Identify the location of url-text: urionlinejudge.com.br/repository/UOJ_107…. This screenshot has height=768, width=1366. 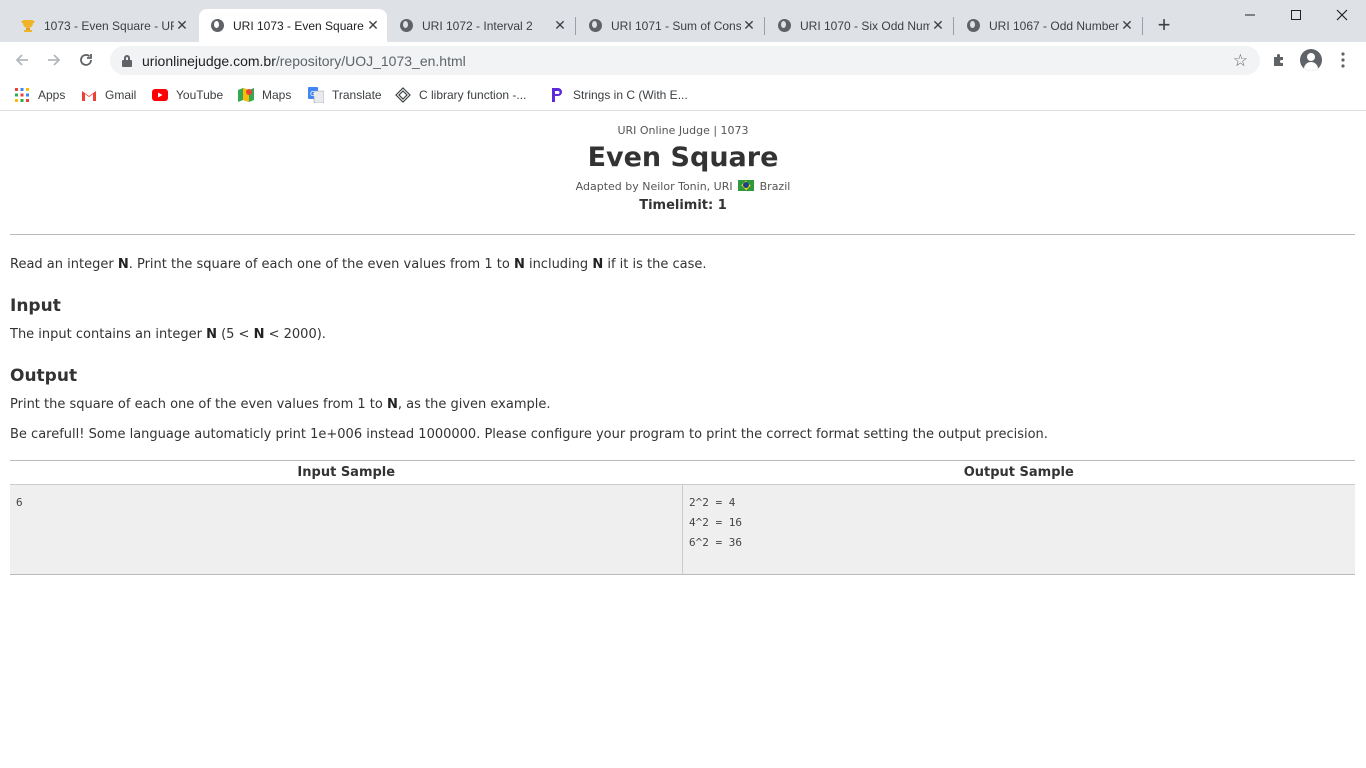
(304, 61).